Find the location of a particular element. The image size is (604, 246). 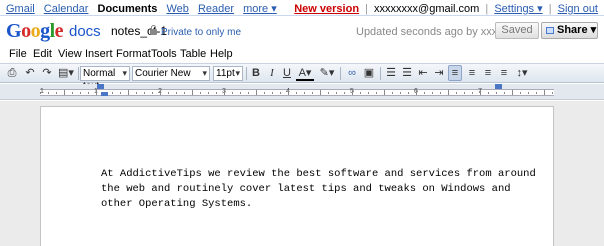

underline-button: U is located at coordinates (287, 73).